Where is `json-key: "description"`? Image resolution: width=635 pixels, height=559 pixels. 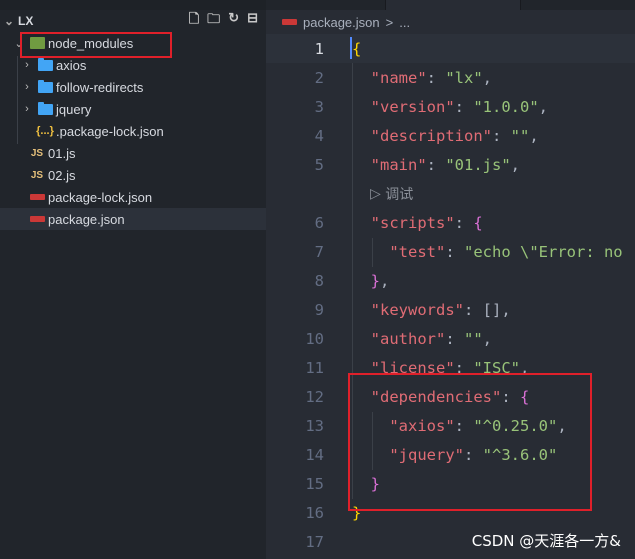 json-key: "description" is located at coordinates (431, 135).